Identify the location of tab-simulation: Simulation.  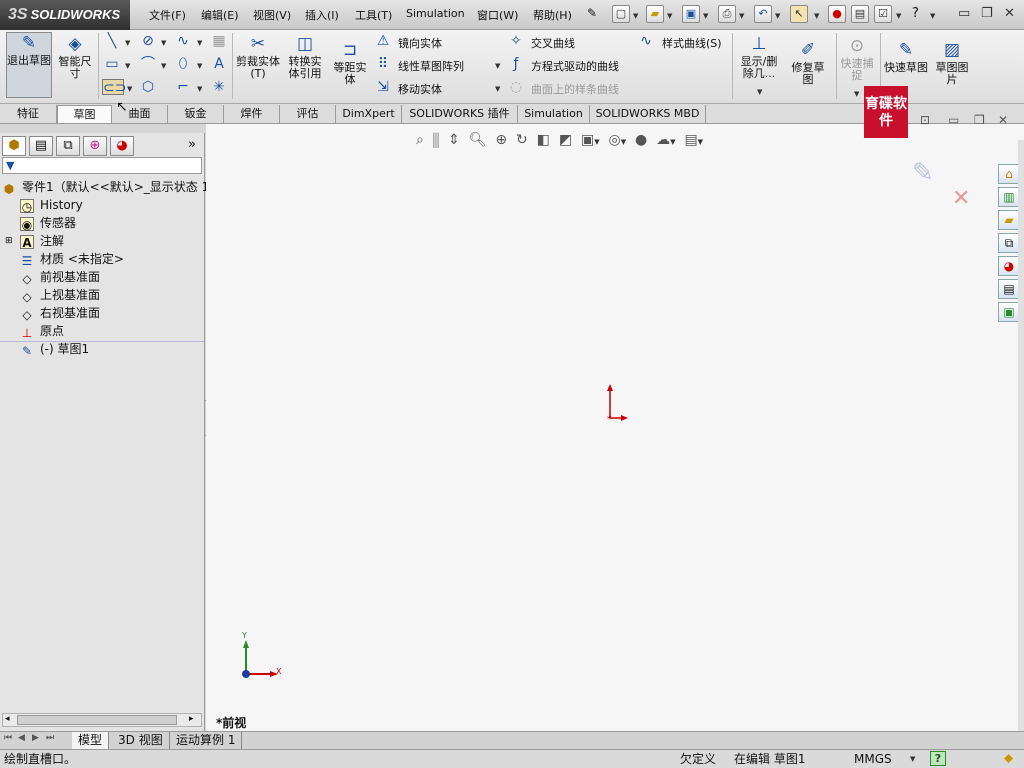
(554, 114).